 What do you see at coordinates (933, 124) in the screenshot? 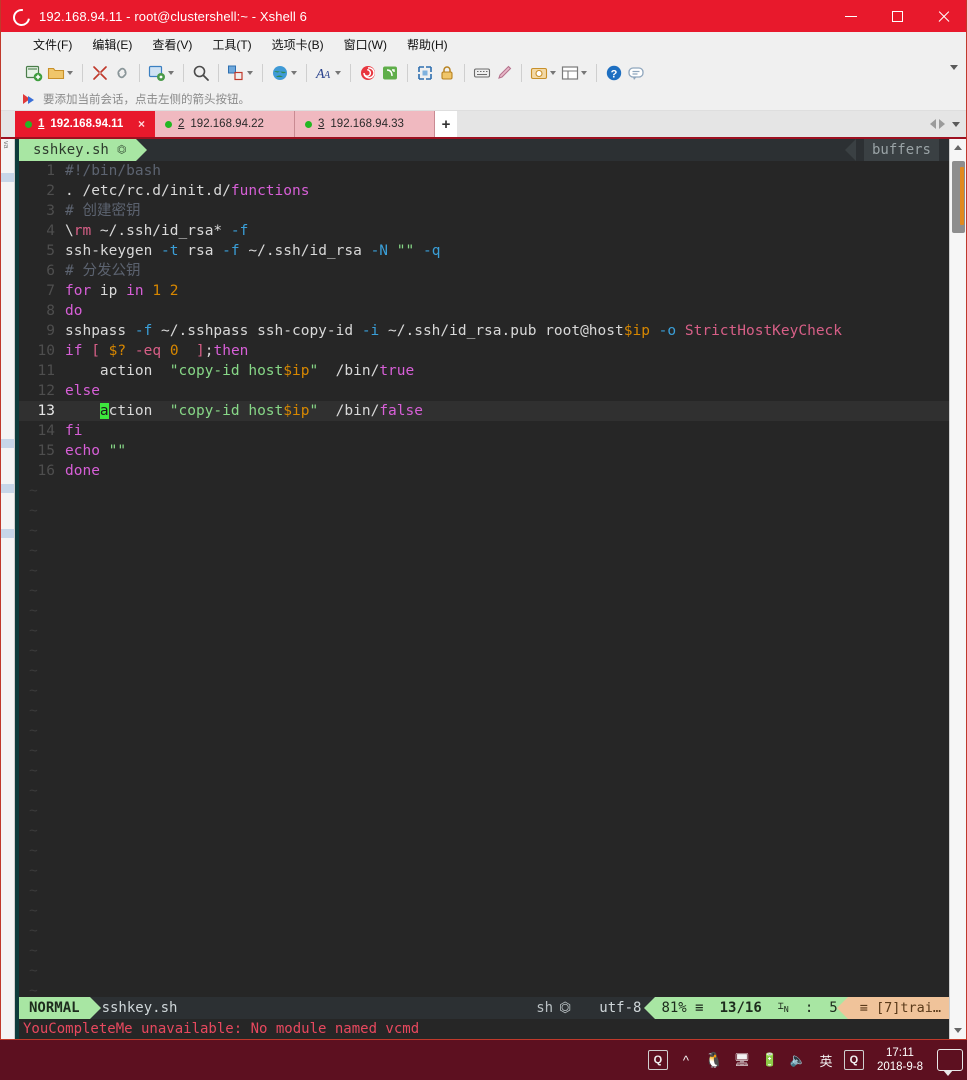
I see `previous-tab-icon` at bounding box center [933, 124].